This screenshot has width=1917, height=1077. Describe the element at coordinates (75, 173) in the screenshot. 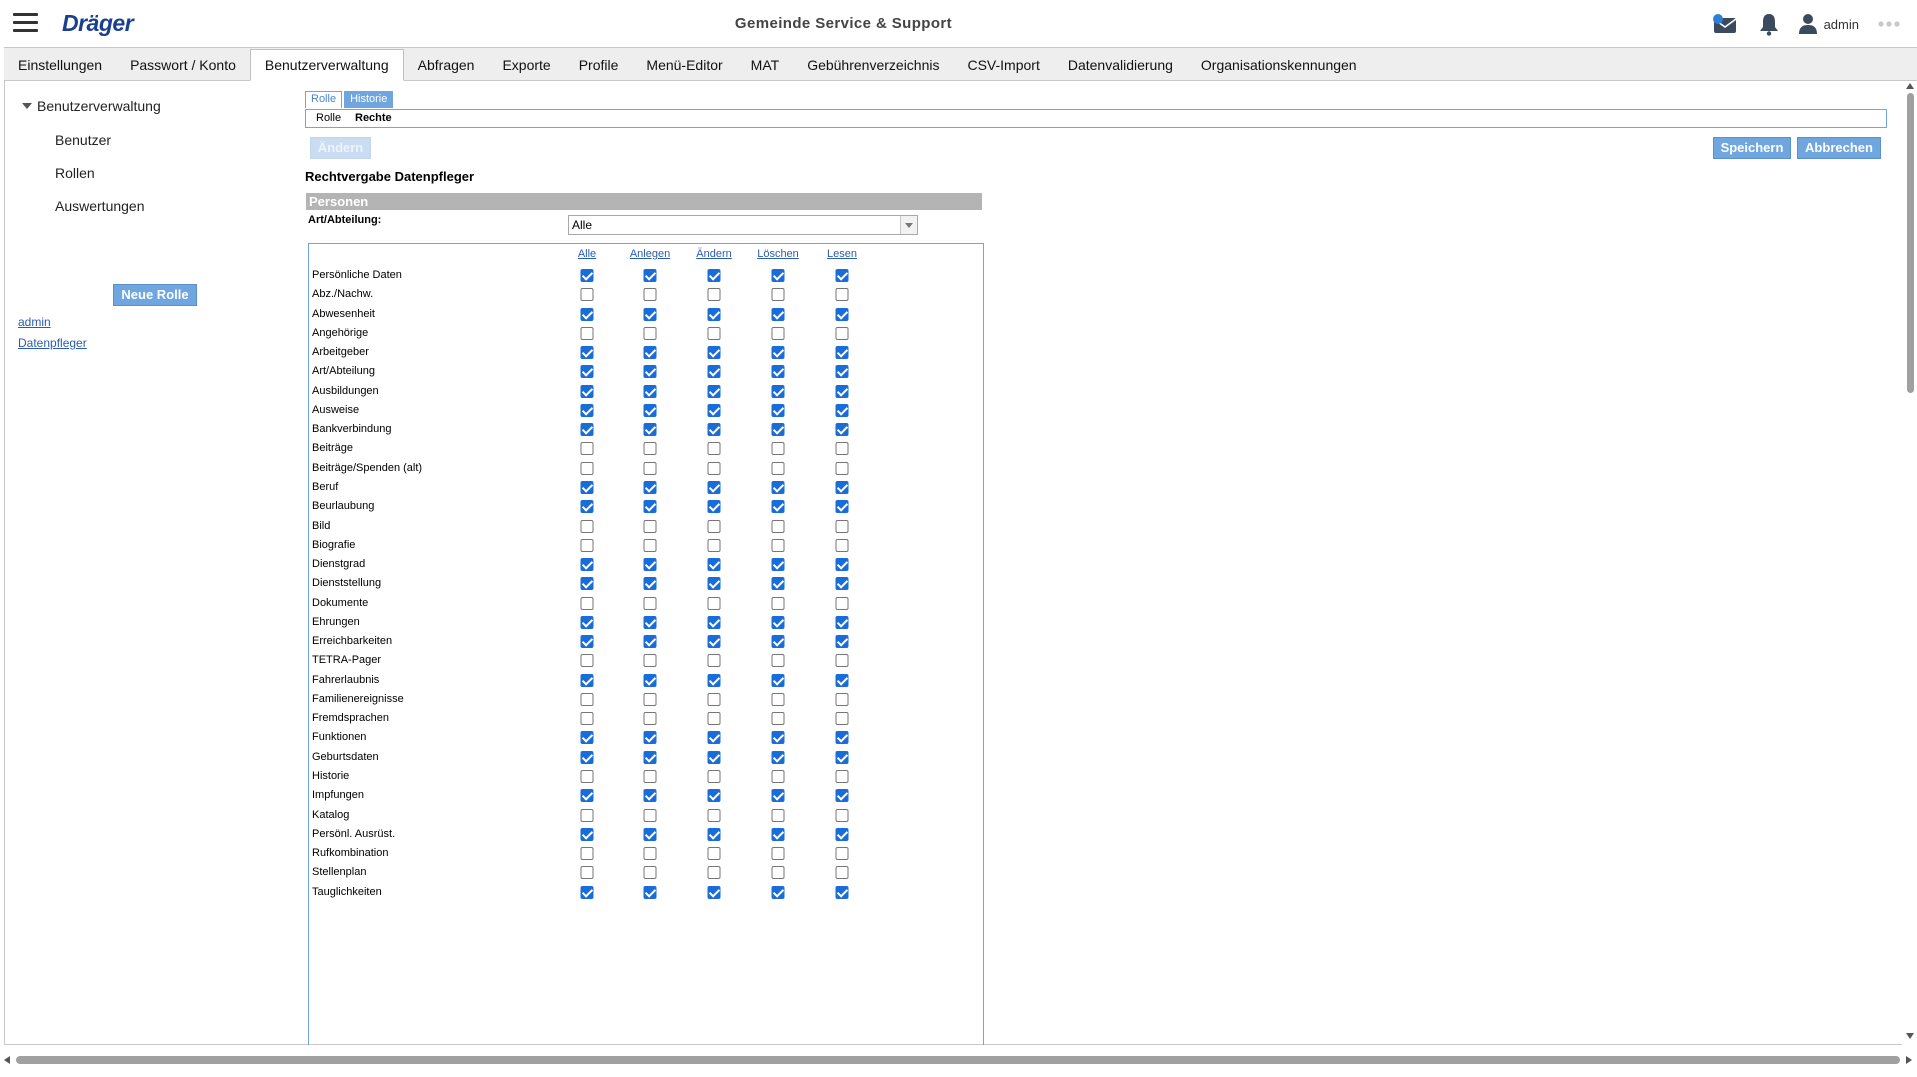

I see `sidebar-item-rollen: Rollen` at that location.